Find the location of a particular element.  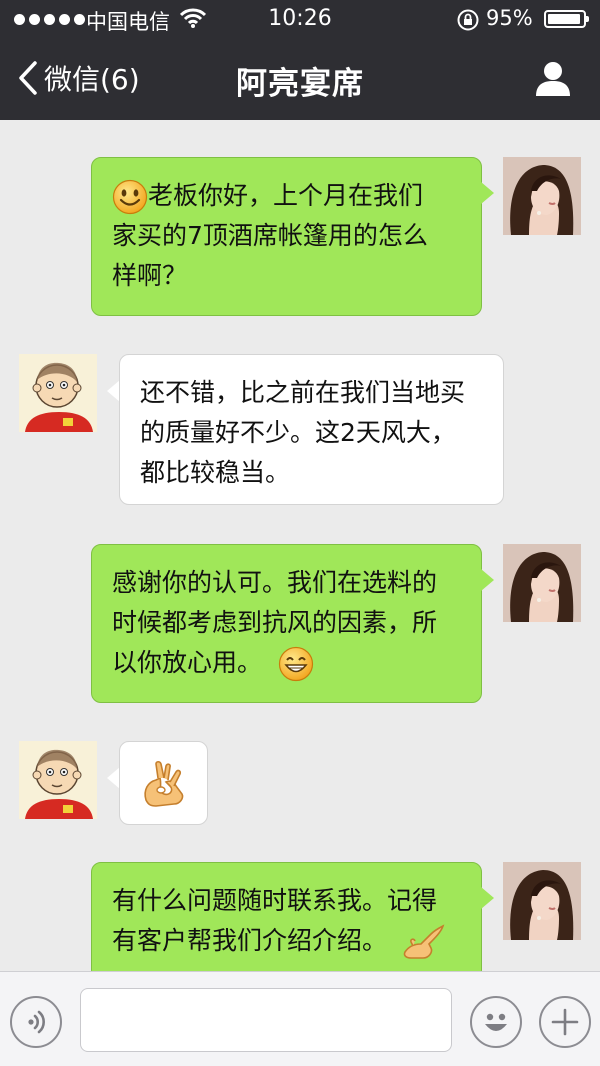

nav-bar: 微信(6) 阿亮宴席 is located at coordinates (300, 80).